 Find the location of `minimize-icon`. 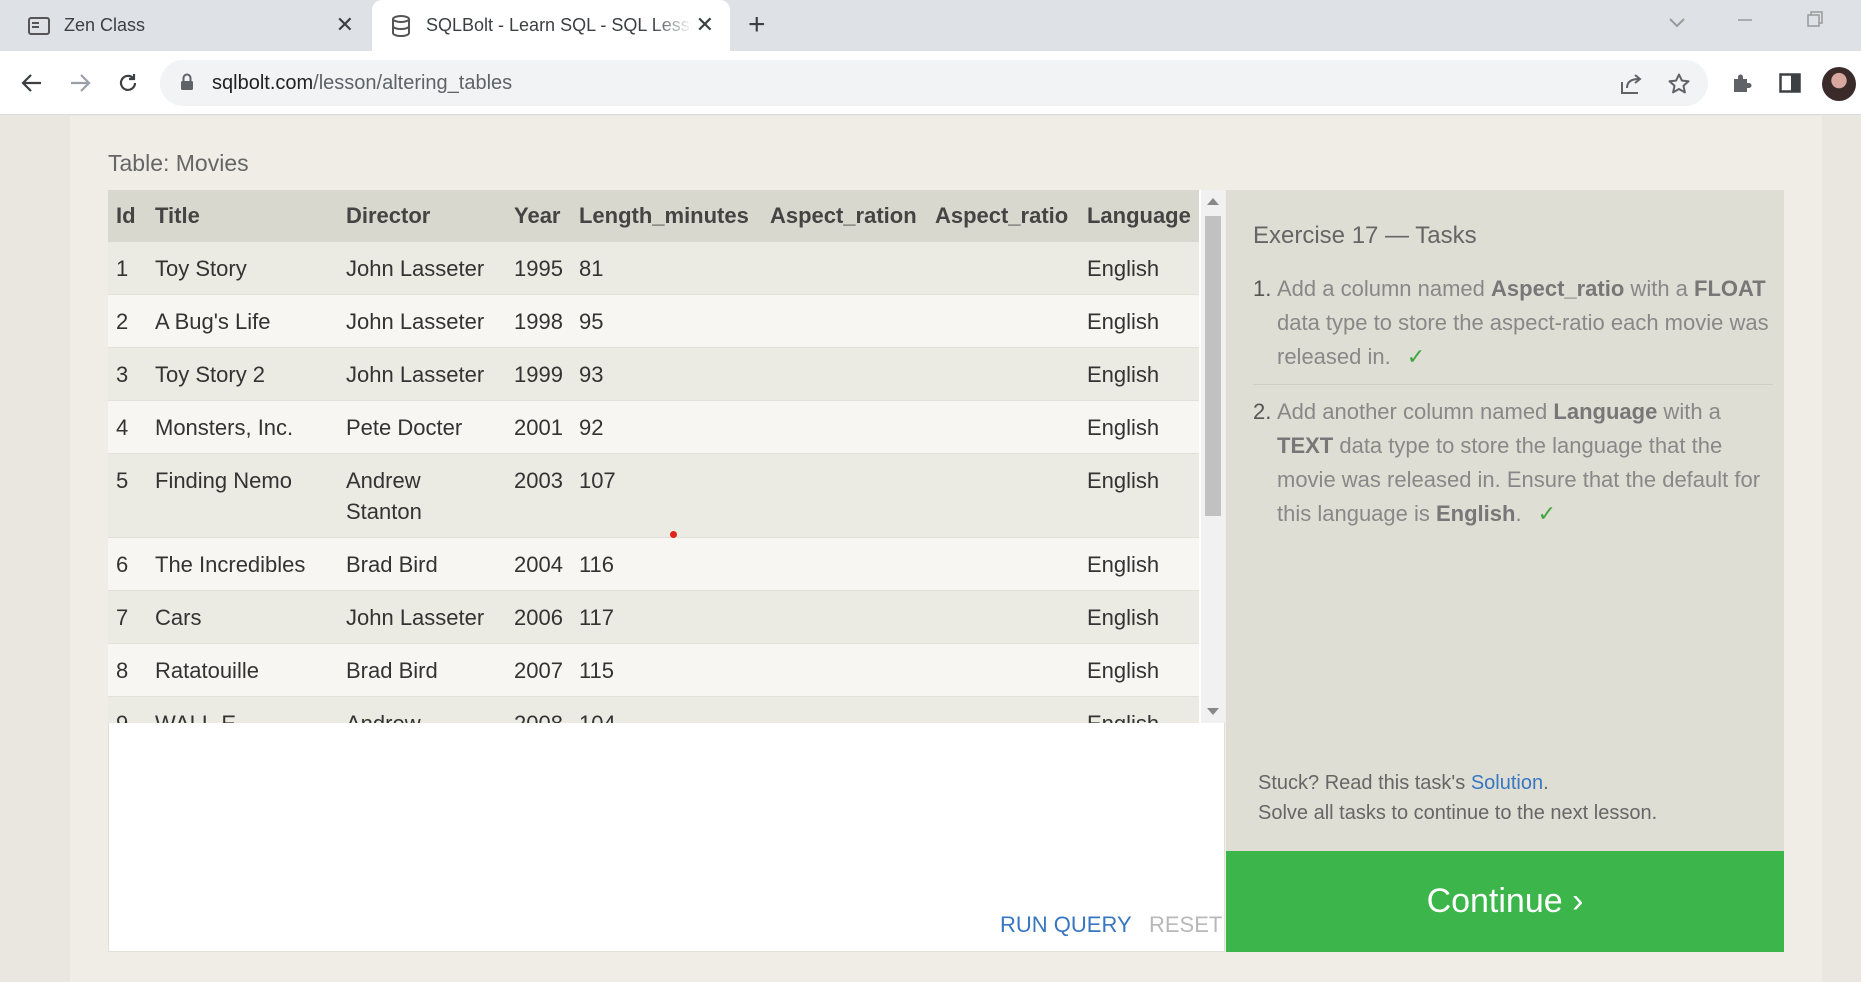

minimize-icon is located at coordinates (1745, 23).